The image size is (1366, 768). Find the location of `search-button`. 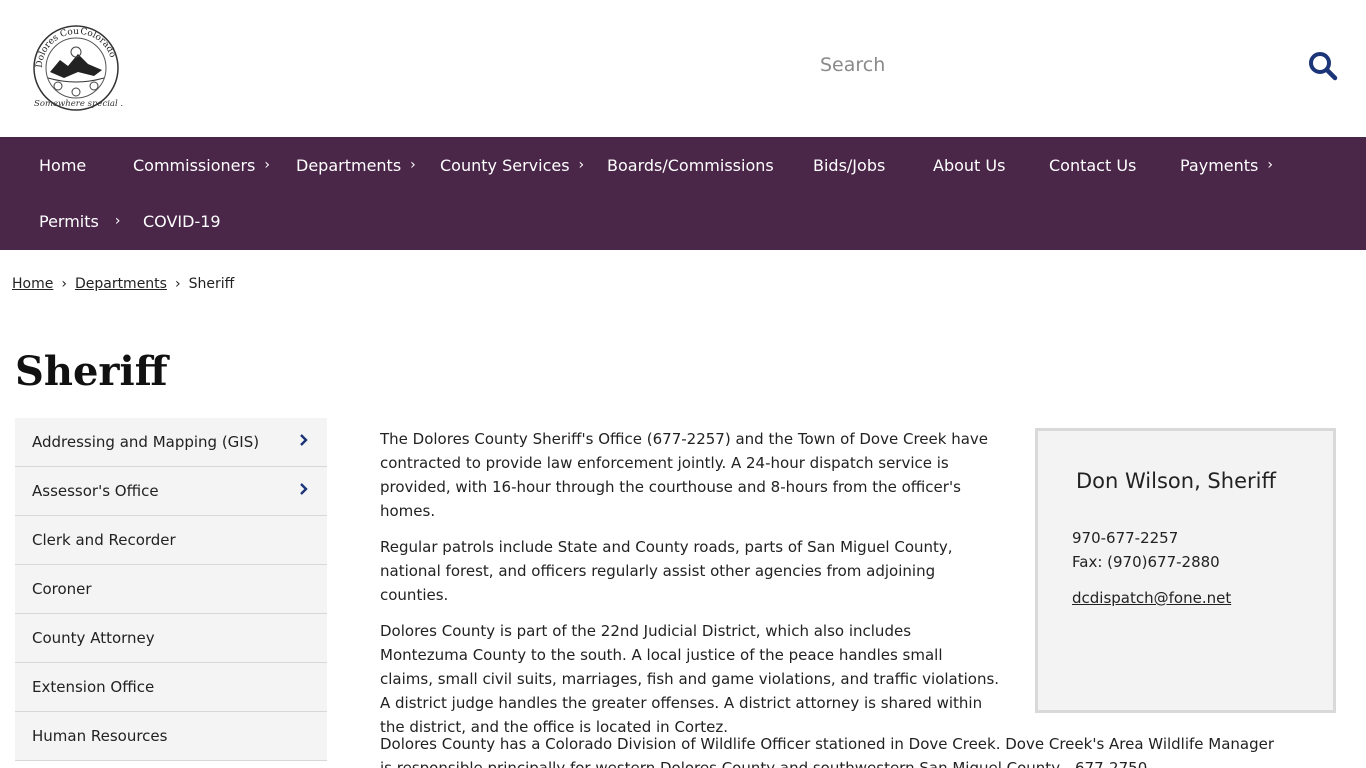

search-button is located at coordinates (1323, 66).